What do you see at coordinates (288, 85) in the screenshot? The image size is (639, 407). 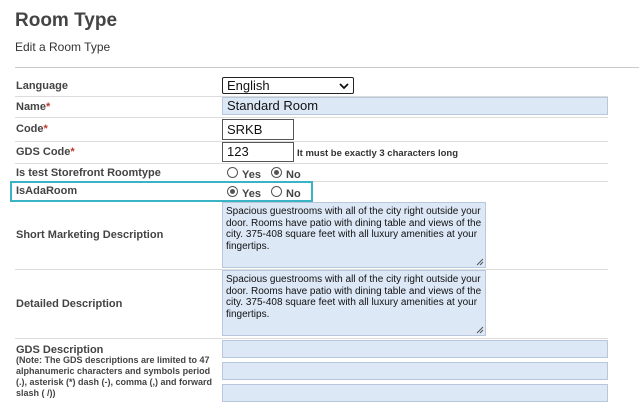 I see `language-select: English` at bounding box center [288, 85].